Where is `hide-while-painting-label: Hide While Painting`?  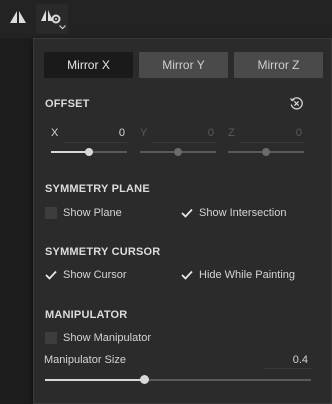
hide-while-painting-label: Hide While Painting is located at coordinates (247, 275).